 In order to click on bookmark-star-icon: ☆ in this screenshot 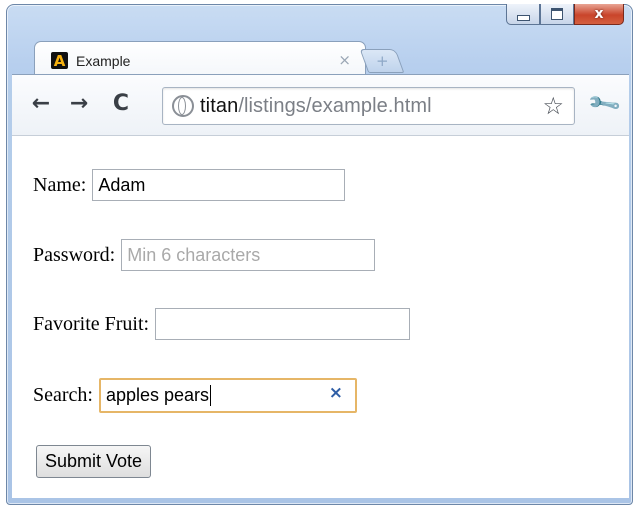, I will do `click(553, 106)`.